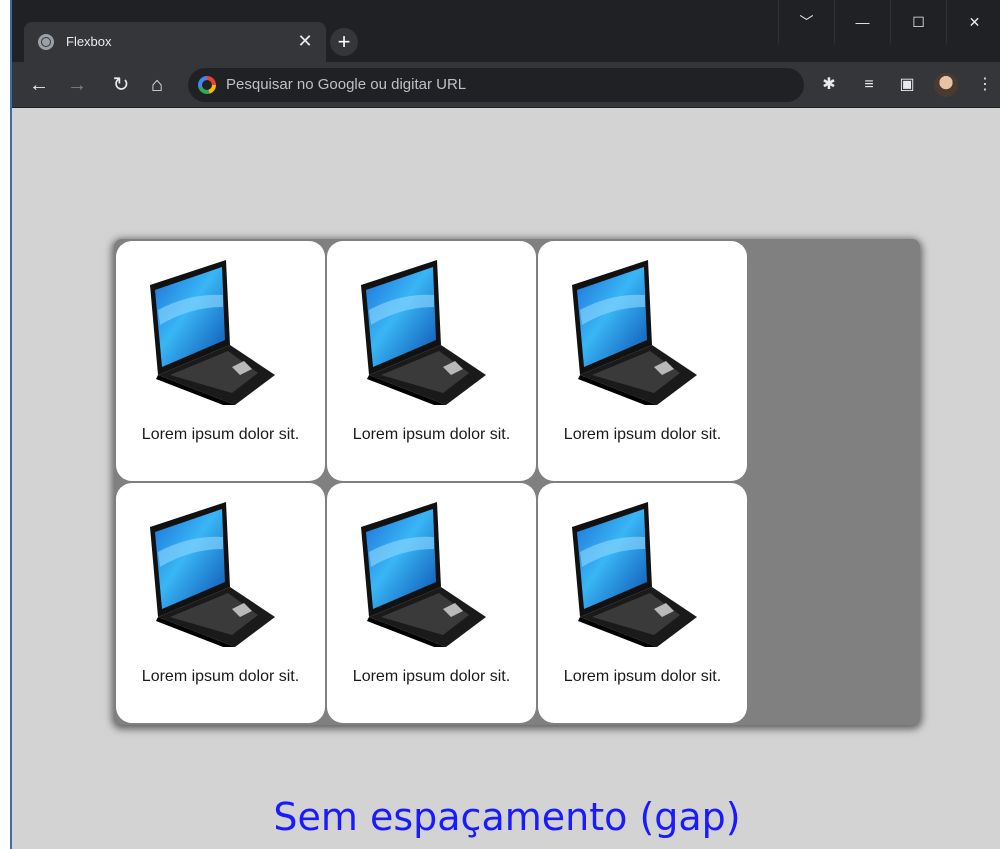  What do you see at coordinates (89, 41) in the screenshot?
I see `tab-title: Flexbox` at bounding box center [89, 41].